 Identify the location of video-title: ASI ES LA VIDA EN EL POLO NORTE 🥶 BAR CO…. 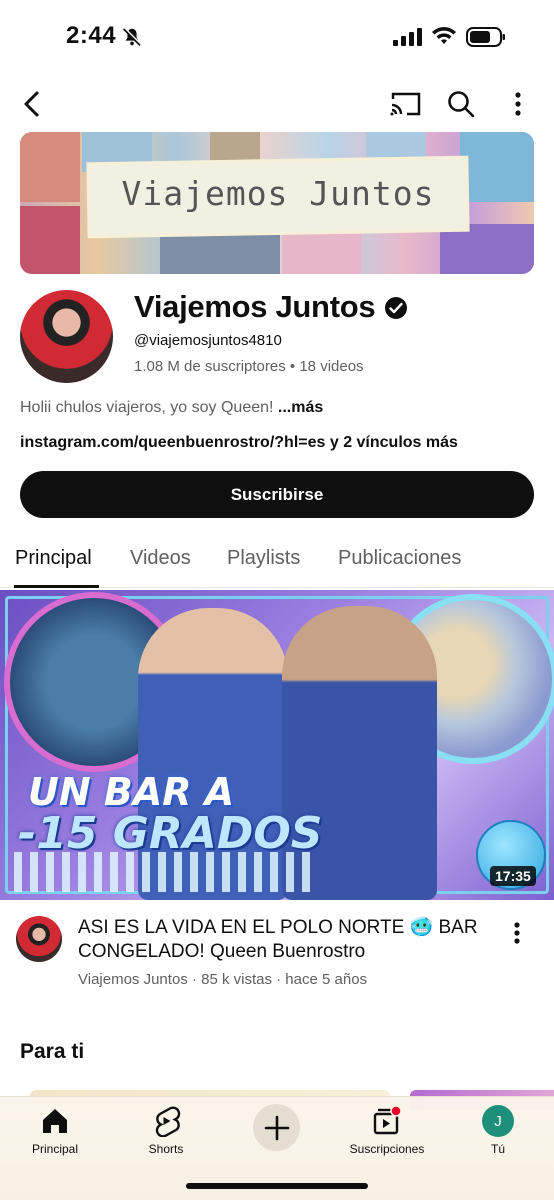
(278, 940).